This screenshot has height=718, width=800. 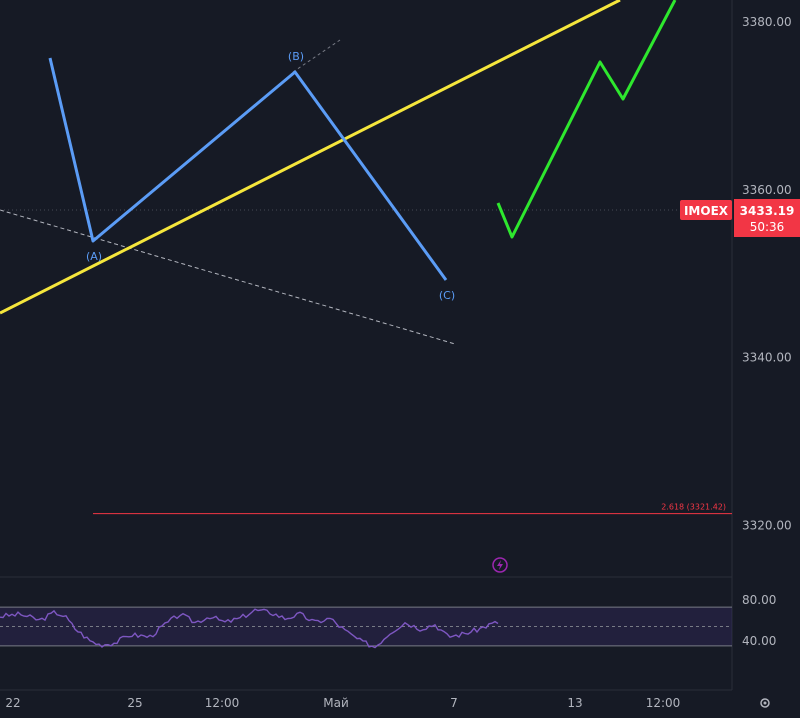 What do you see at coordinates (94, 256) in the screenshot?
I see `wave-label: (A)` at bounding box center [94, 256].